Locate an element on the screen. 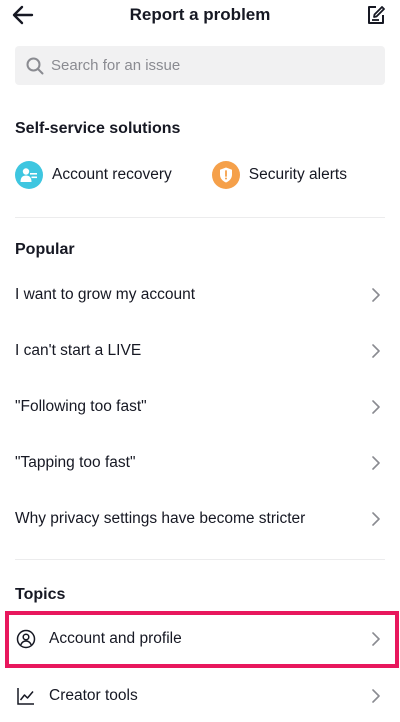  selection-highlight is located at coordinates (202, 639).